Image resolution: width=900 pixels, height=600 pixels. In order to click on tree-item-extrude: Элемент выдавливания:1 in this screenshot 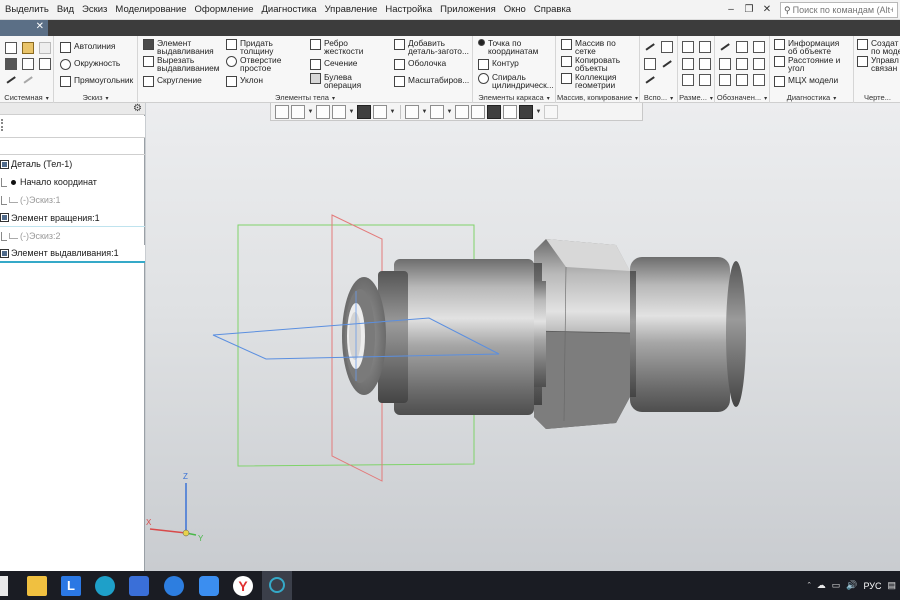, I will do `click(72, 254)`.